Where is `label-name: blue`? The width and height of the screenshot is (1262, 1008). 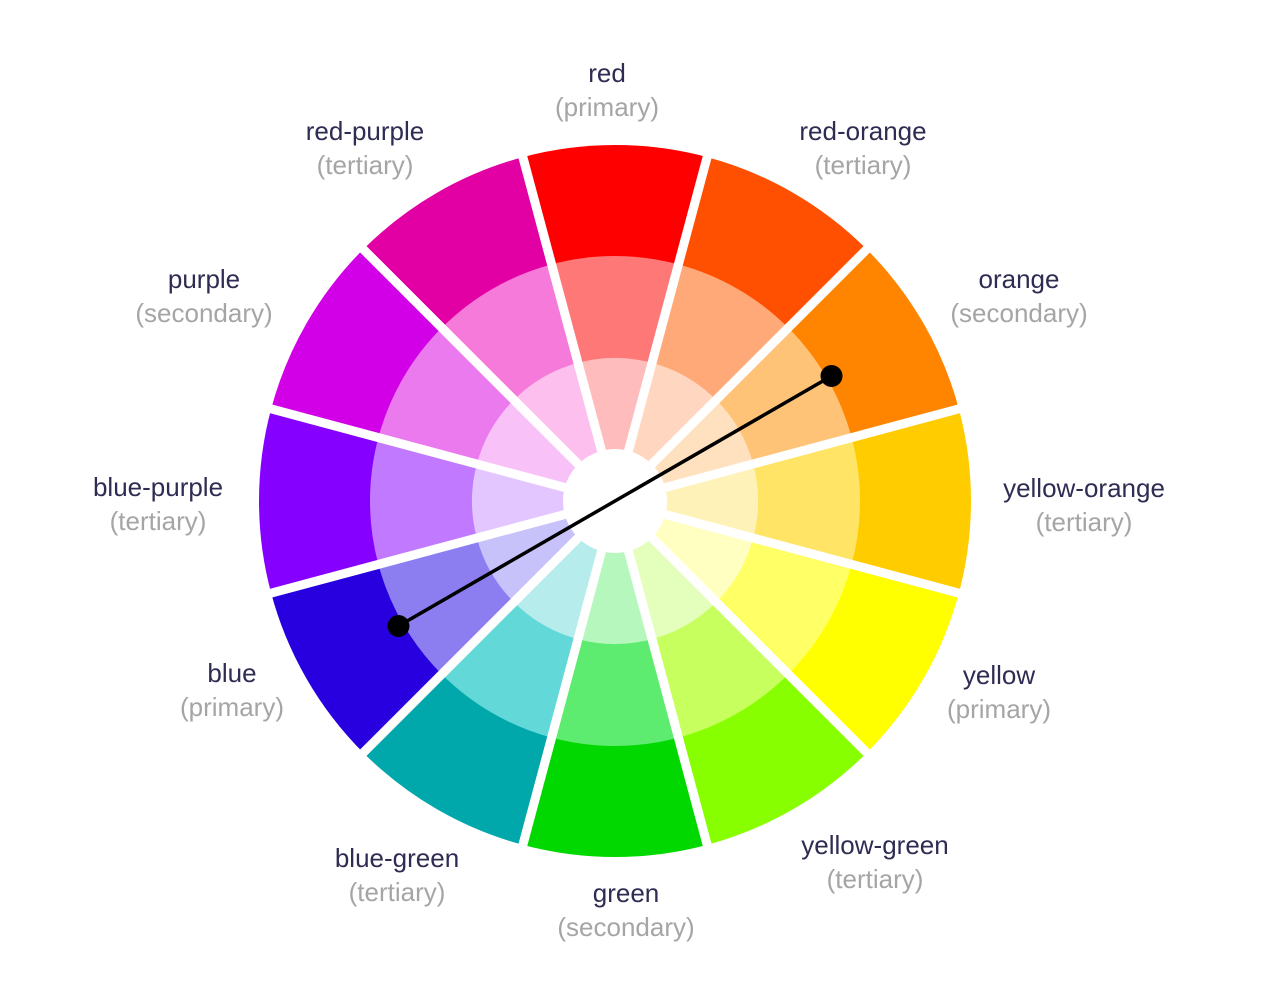
label-name: blue is located at coordinates (231, 673).